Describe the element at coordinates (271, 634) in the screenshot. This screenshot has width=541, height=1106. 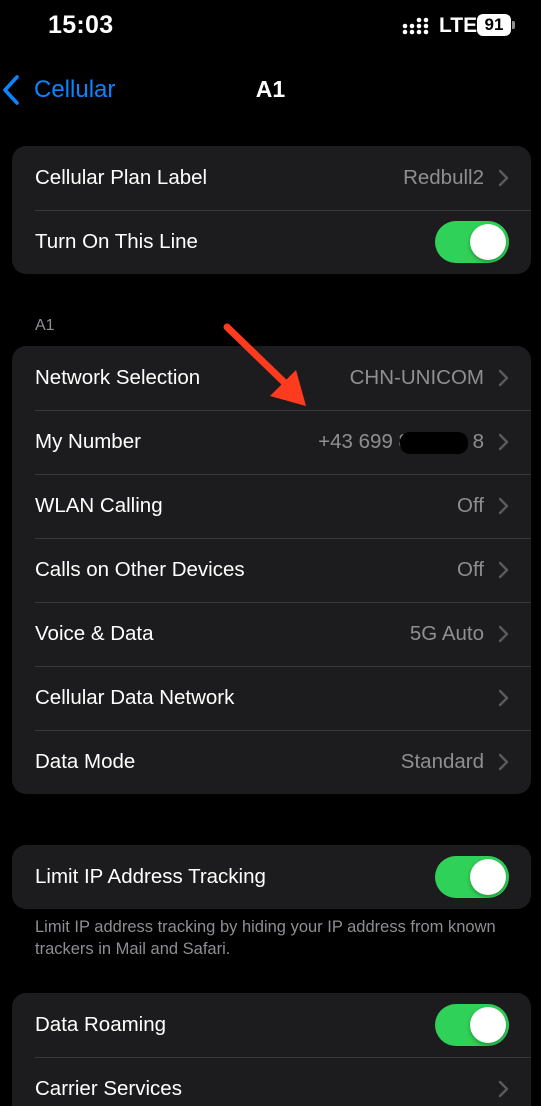
I see `voice-and-data-row: Voice & Data 5G Auto` at that location.